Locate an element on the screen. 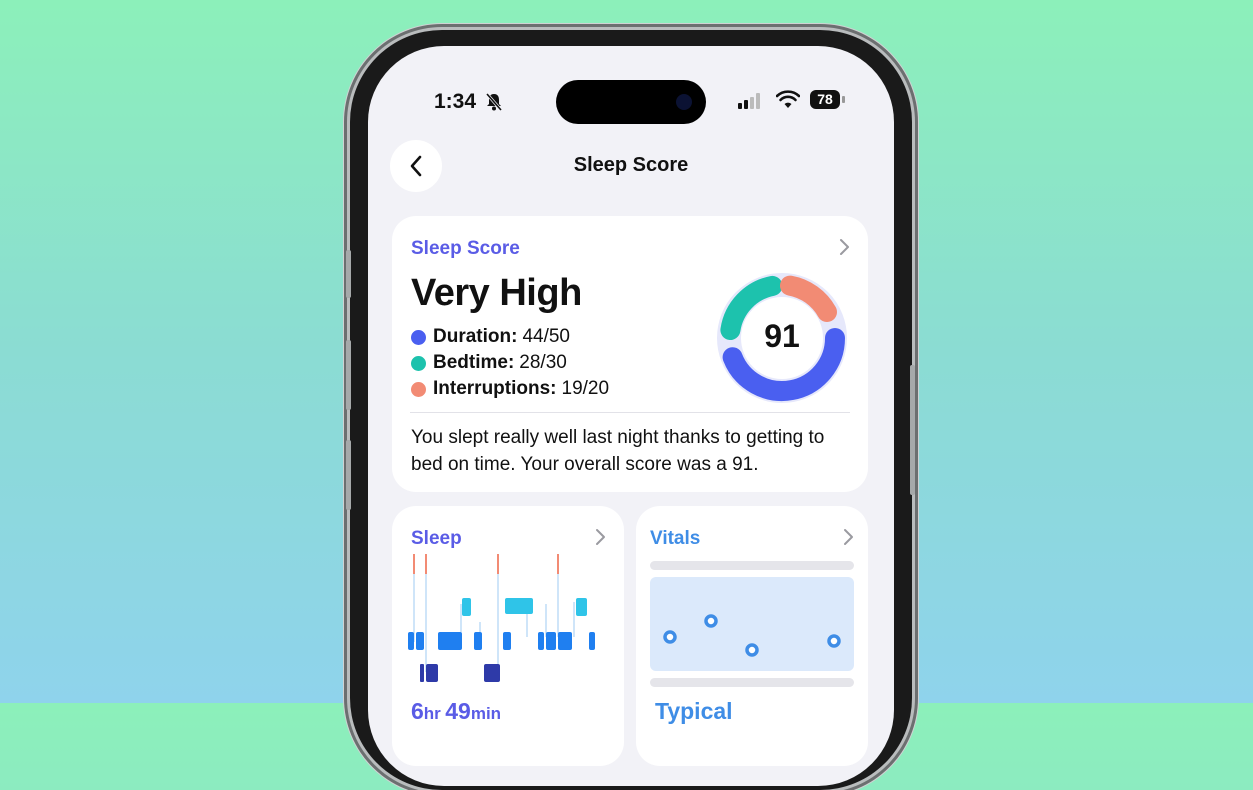 The height and width of the screenshot is (790, 1253). metric-duration: Duration: 44/50 is located at coordinates (490, 337).